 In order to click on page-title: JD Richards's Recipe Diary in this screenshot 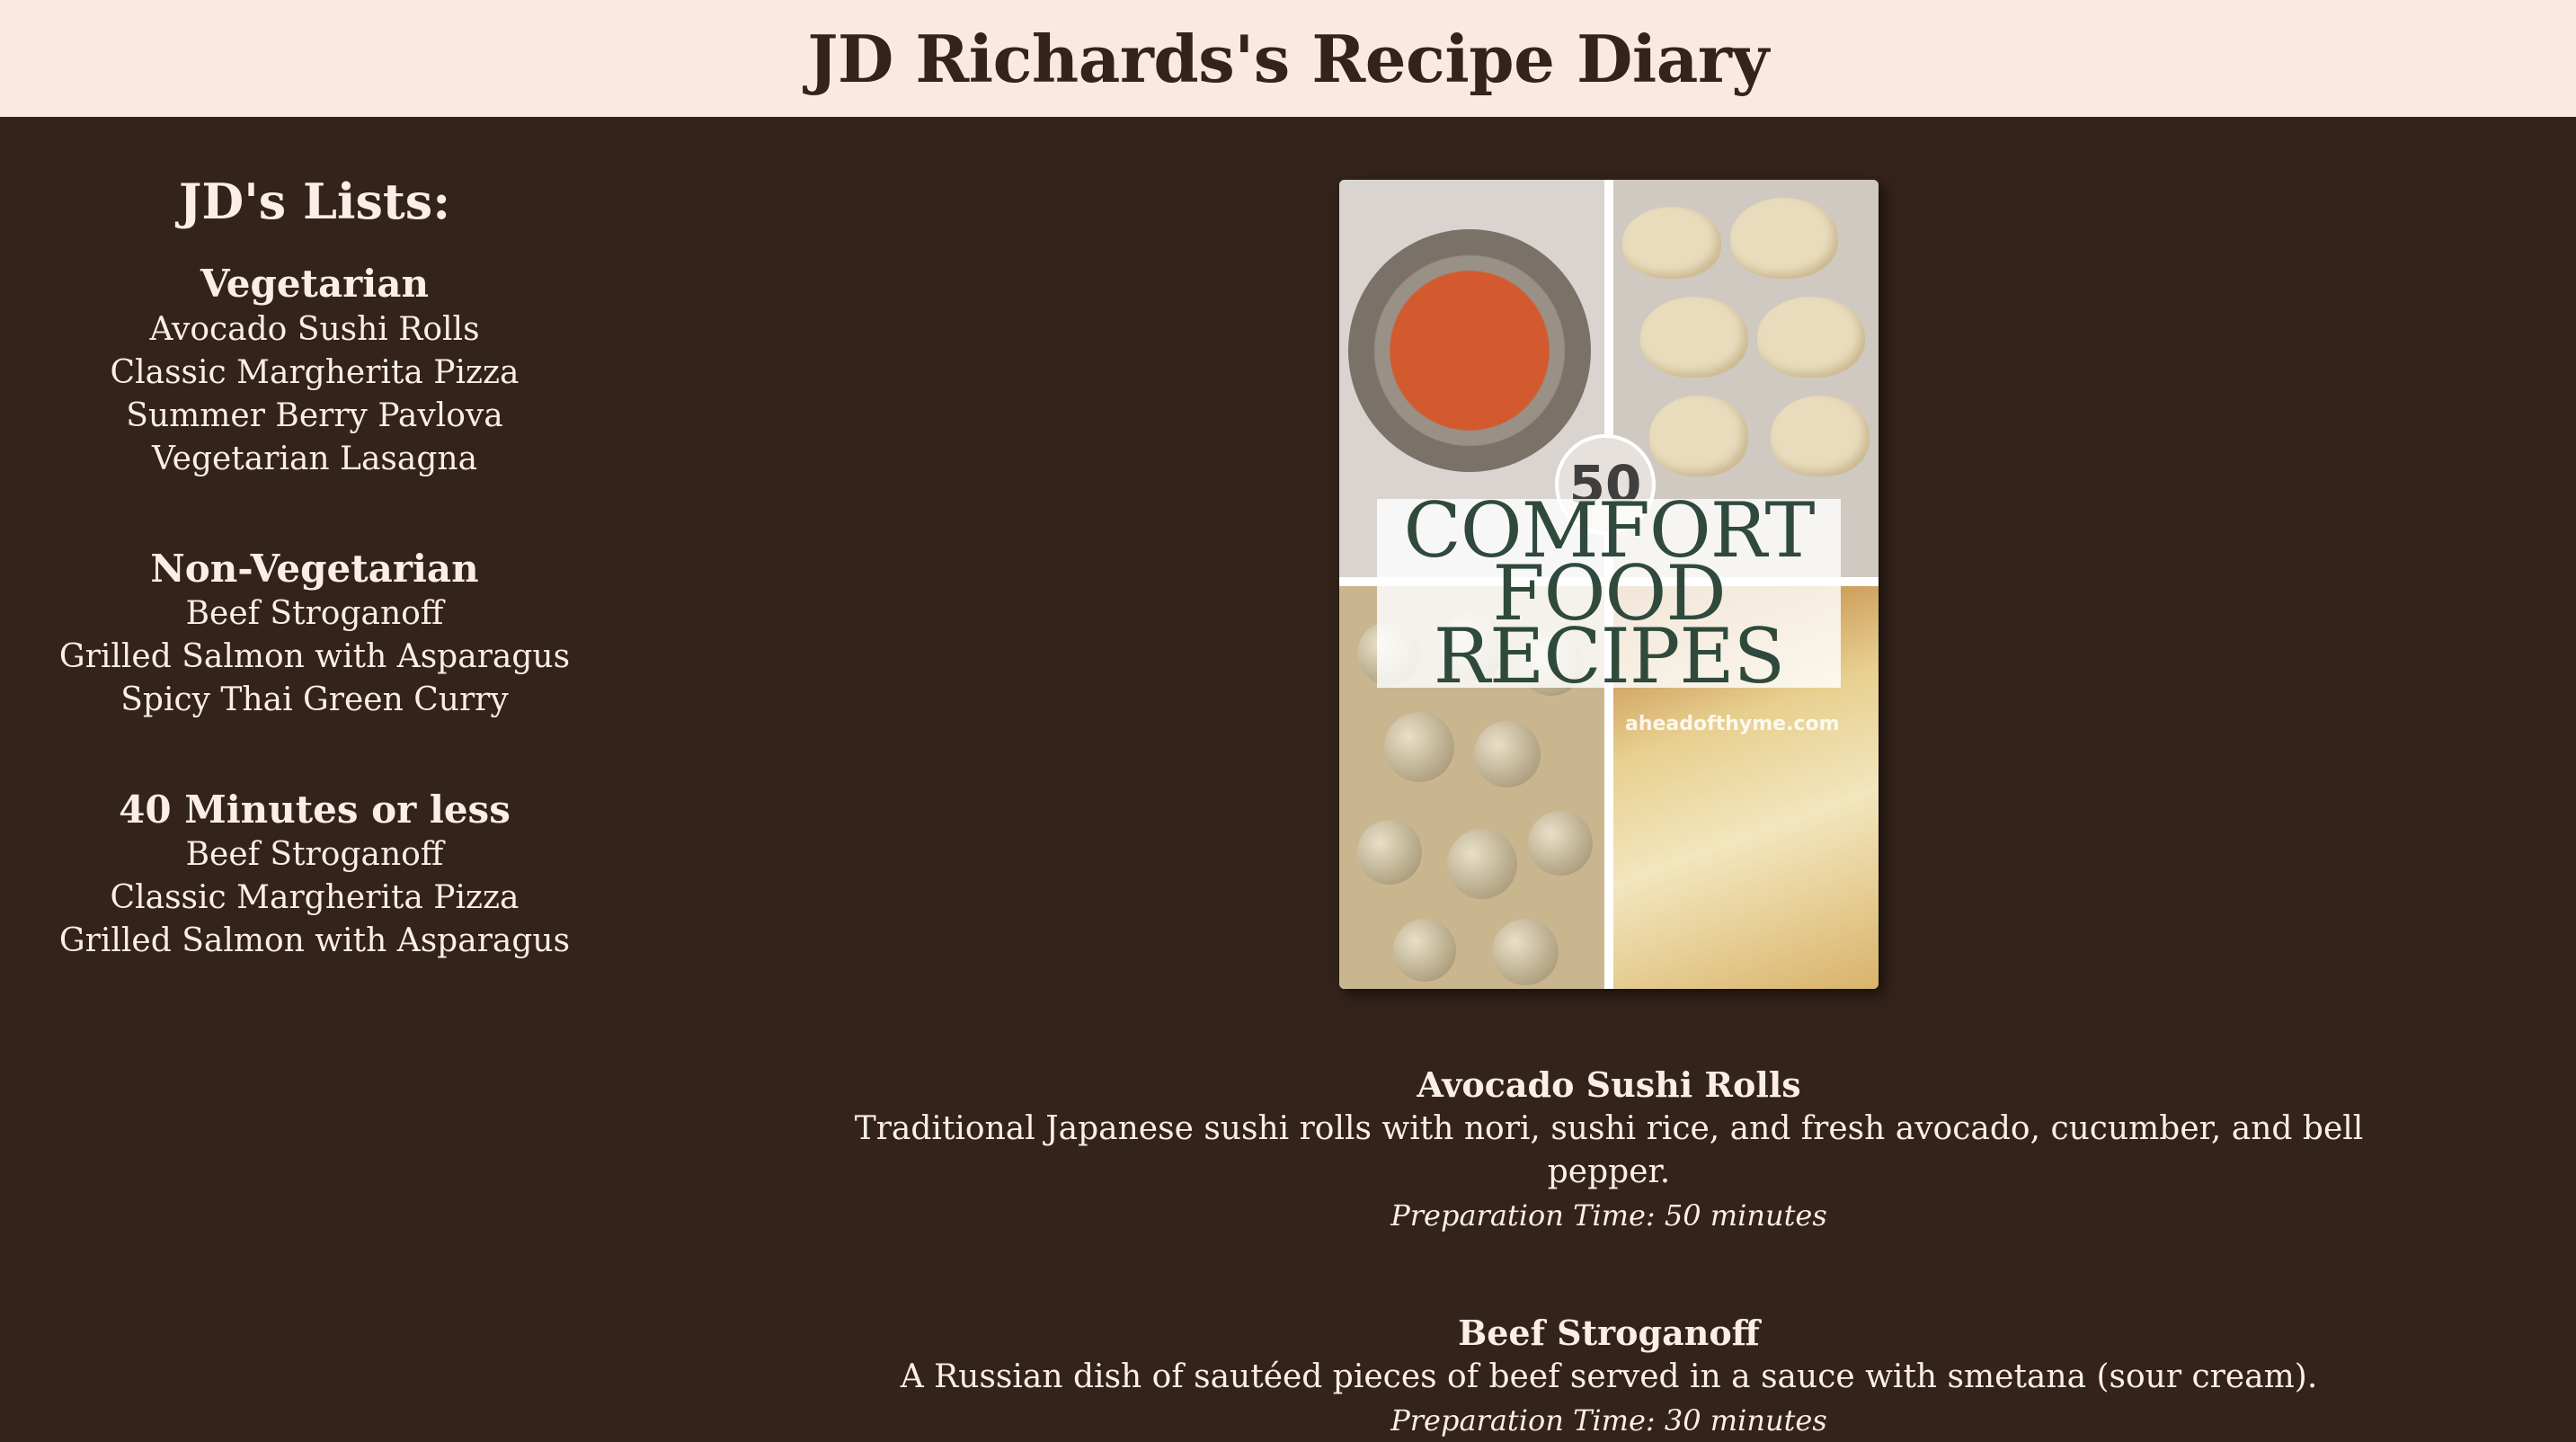, I will do `click(1288, 58)`.